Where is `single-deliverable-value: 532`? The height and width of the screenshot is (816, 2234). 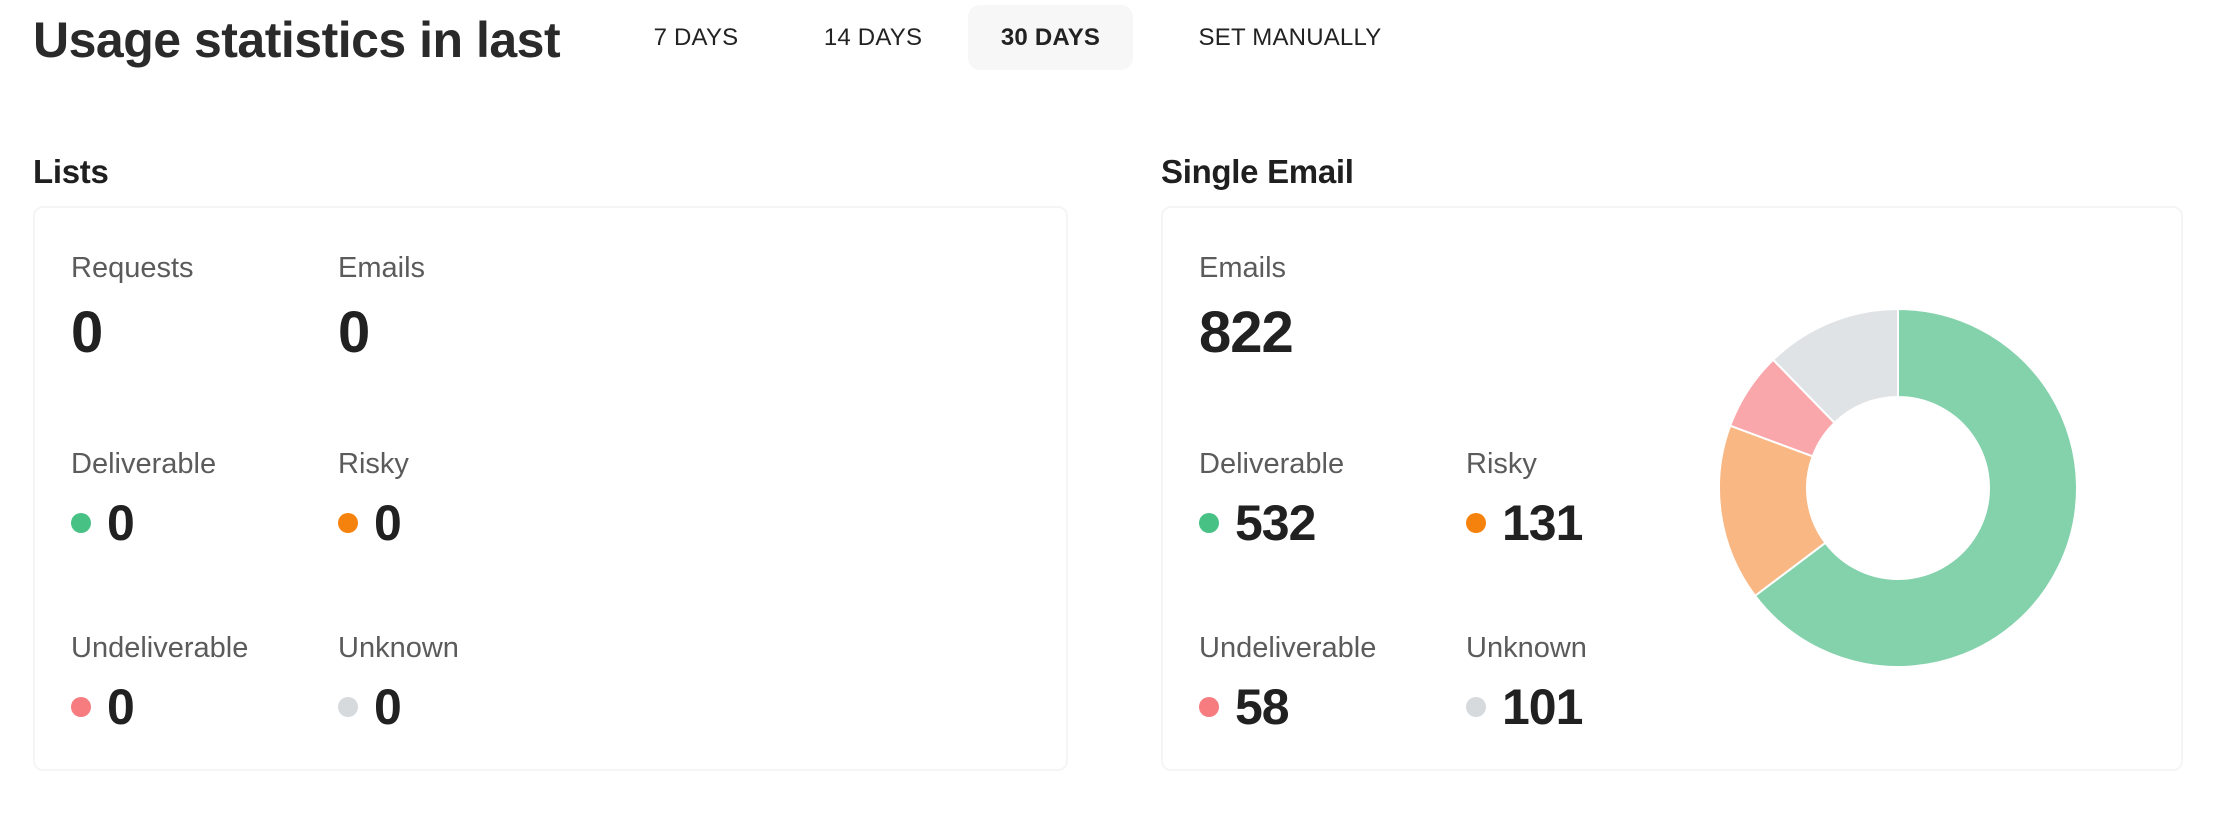 single-deliverable-value: 532 is located at coordinates (1275, 523).